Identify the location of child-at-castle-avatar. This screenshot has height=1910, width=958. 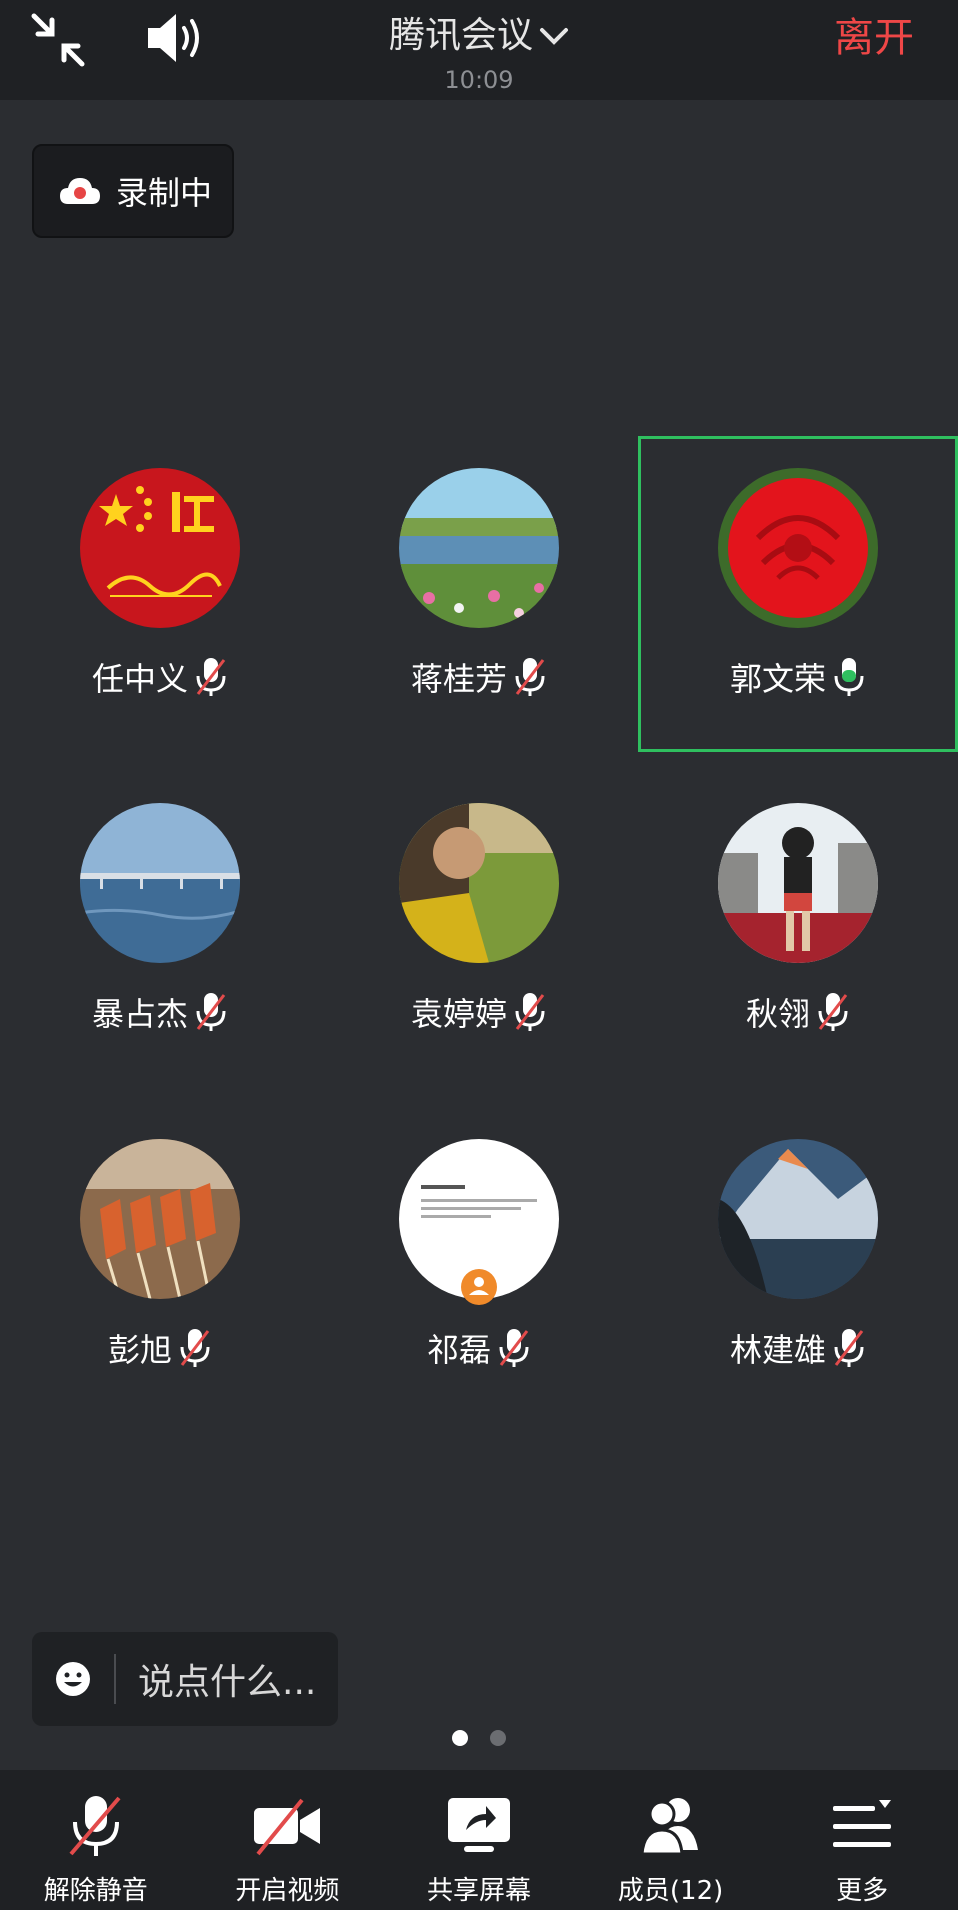
(798, 883).